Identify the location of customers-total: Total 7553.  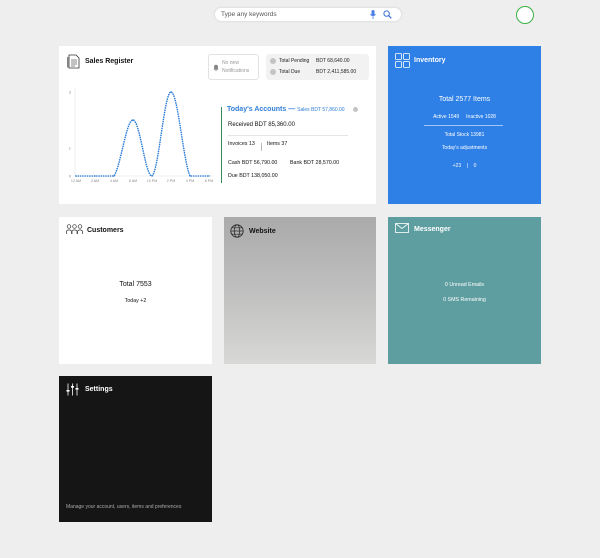
(135, 284).